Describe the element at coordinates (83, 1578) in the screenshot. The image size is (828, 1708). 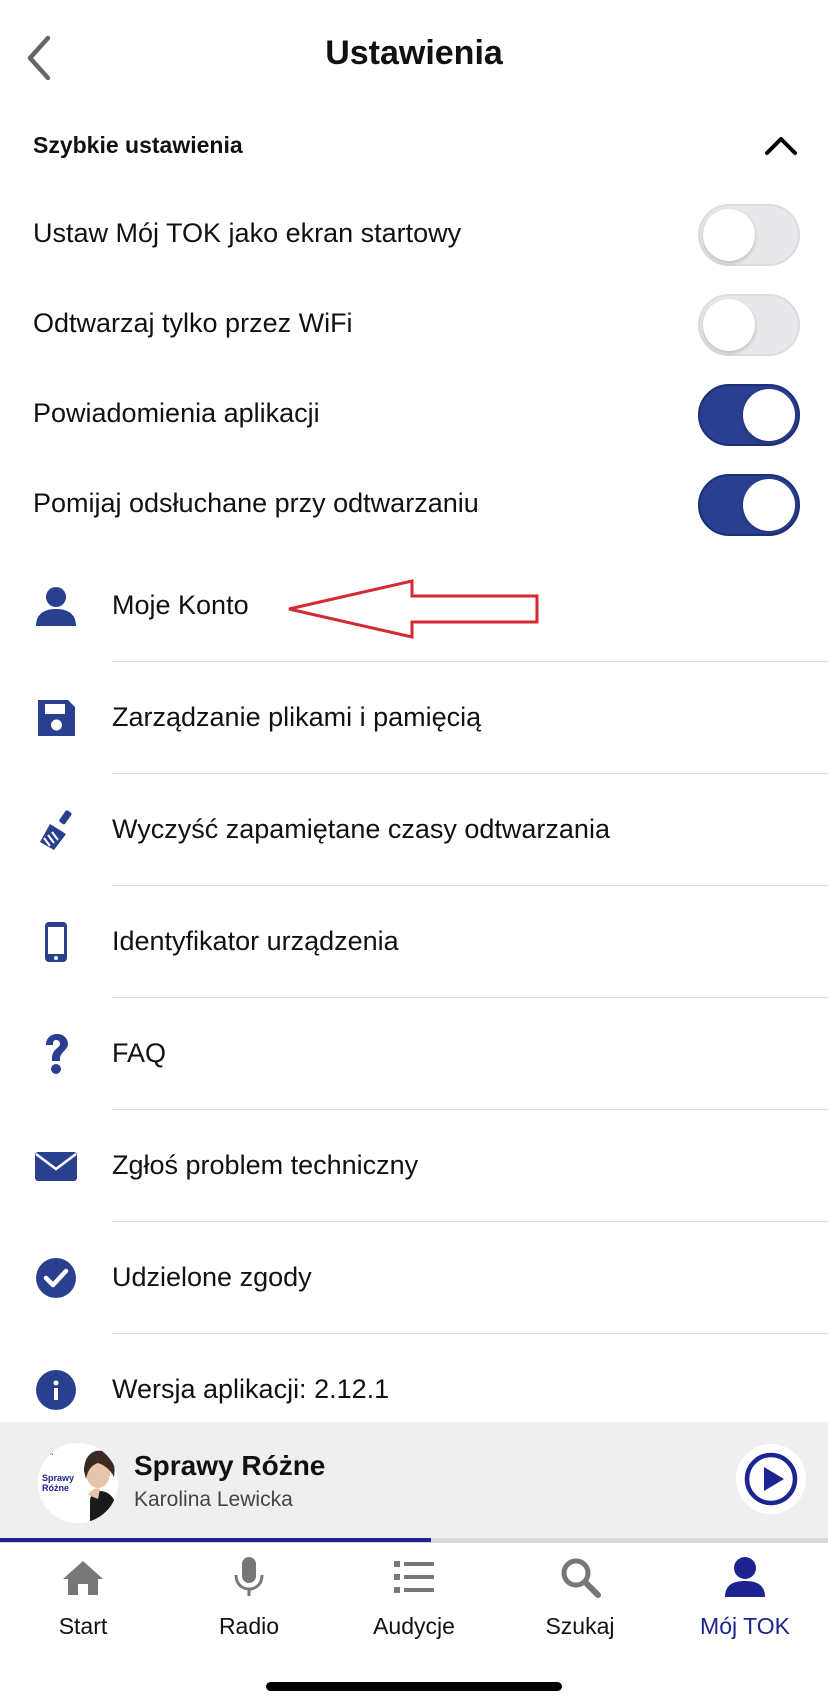
I see `home-icon` at that location.